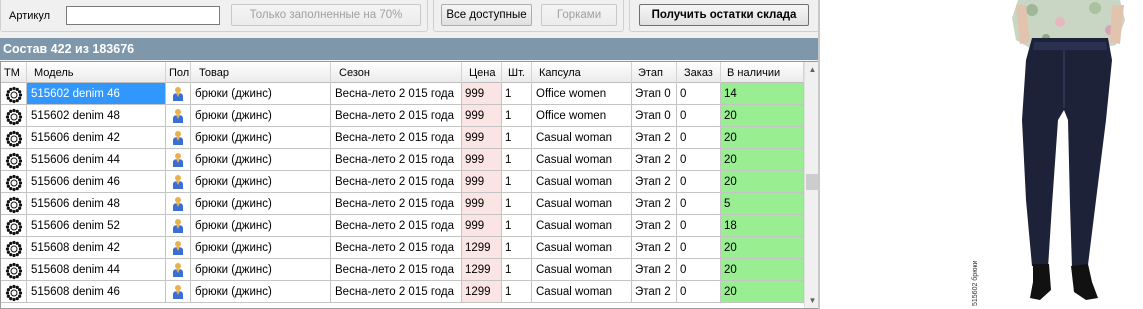 The width and height of the screenshot is (1143, 309). Describe the element at coordinates (724, 15) in the screenshot. I see `get-stock-button: Получить остатки склада` at that location.